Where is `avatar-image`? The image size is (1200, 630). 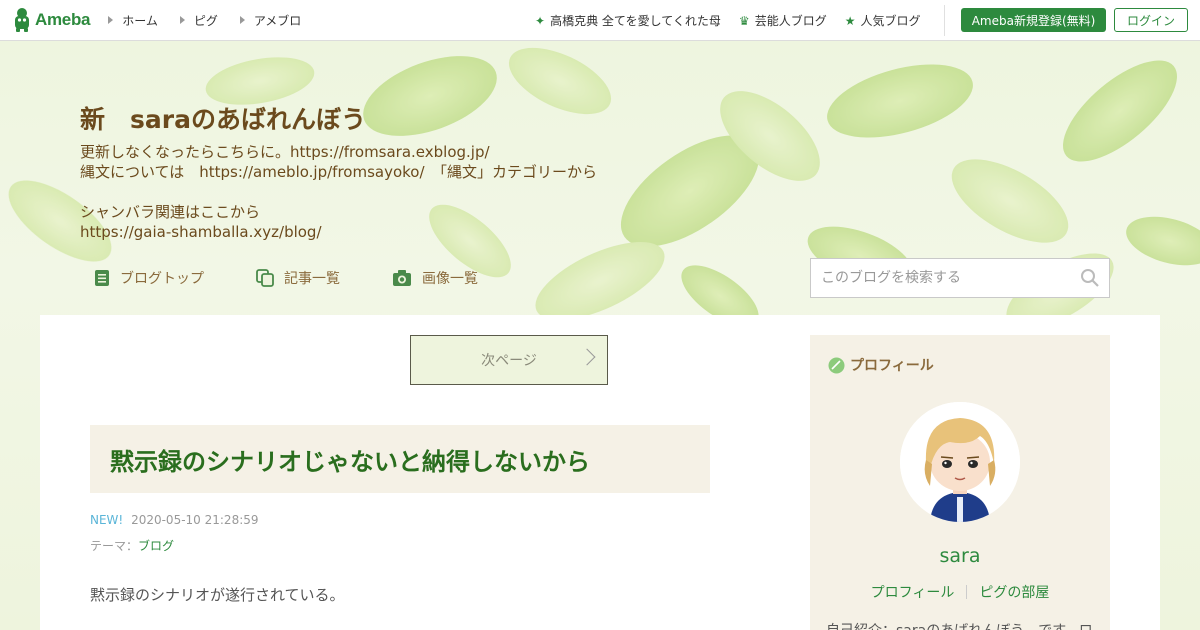 avatar-image is located at coordinates (960, 462).